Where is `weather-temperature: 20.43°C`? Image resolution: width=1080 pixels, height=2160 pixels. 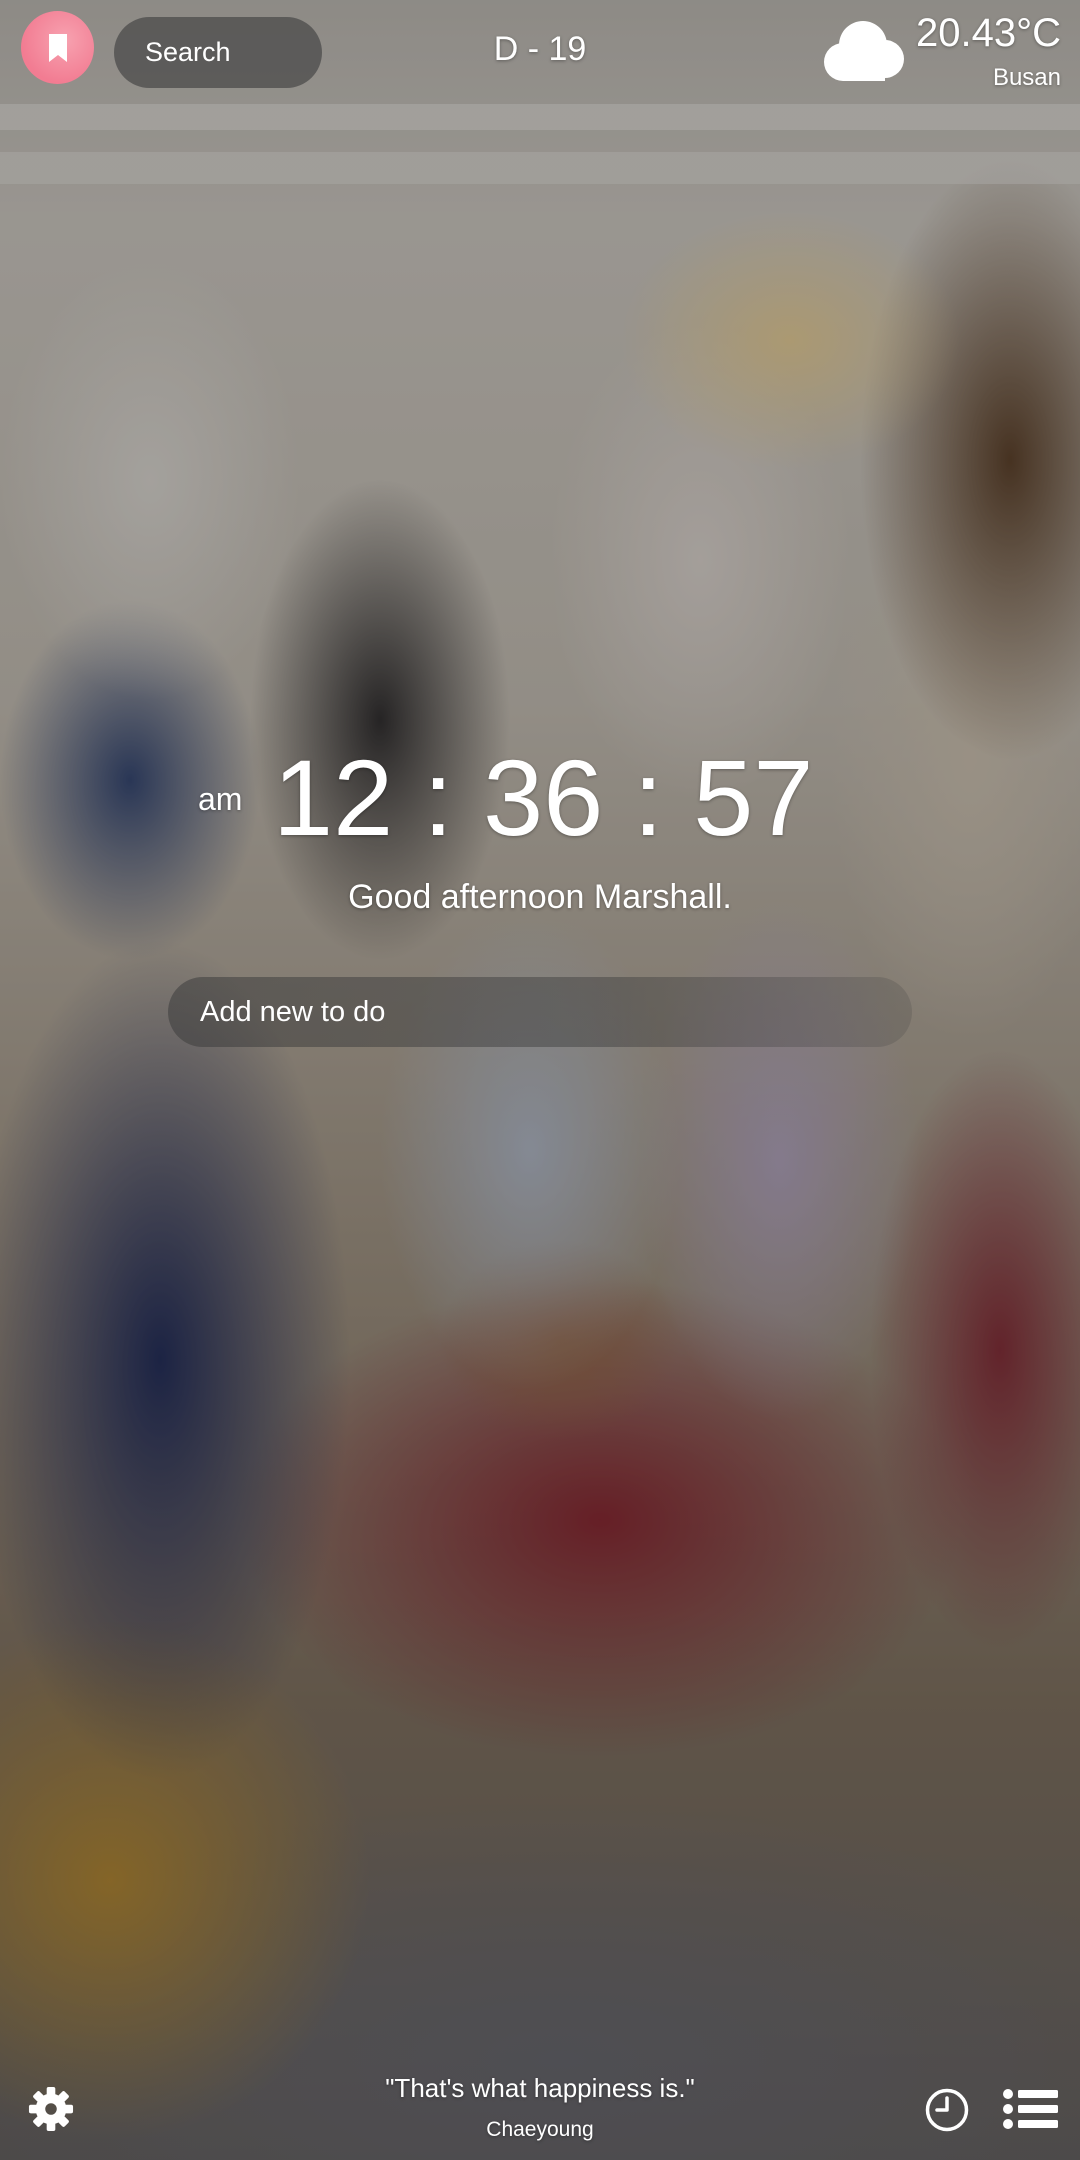
weather-temperature: 20.43°C is located at coordinates (988, 33).